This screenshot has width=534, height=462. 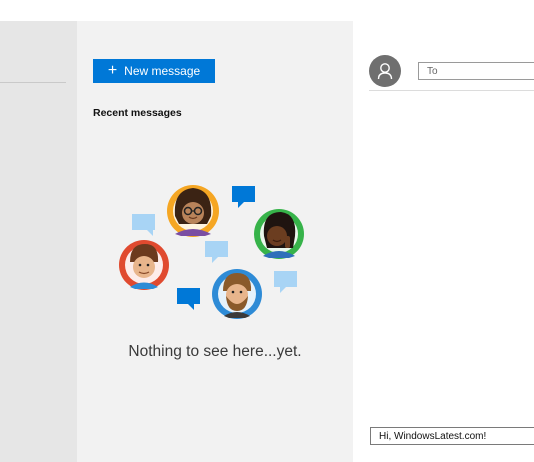 What do you see at coordinates (112, 70) in the screenshot?
I see `plus-icon: +` at bounding box center [112, 70].